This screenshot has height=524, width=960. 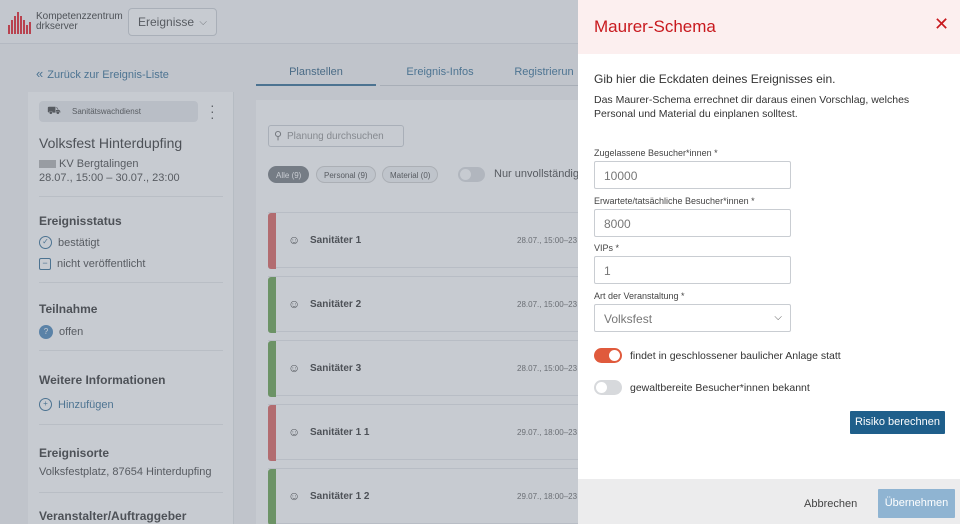 What do you see at coordinates (778, 317) in the screenshot?
I see `chevron-down-icon: ⌵` at bounding box center [778, 317].